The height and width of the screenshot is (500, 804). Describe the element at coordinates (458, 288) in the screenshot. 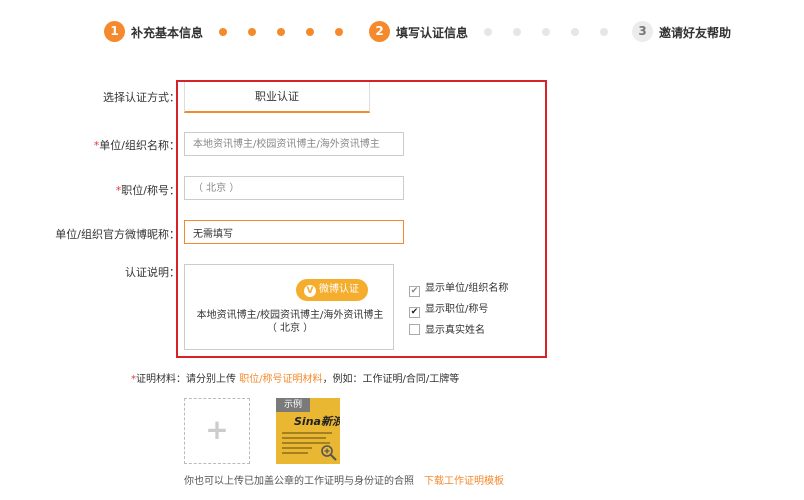

I see `option-show-org: ✔ 显示单位/组织名称` at that location.